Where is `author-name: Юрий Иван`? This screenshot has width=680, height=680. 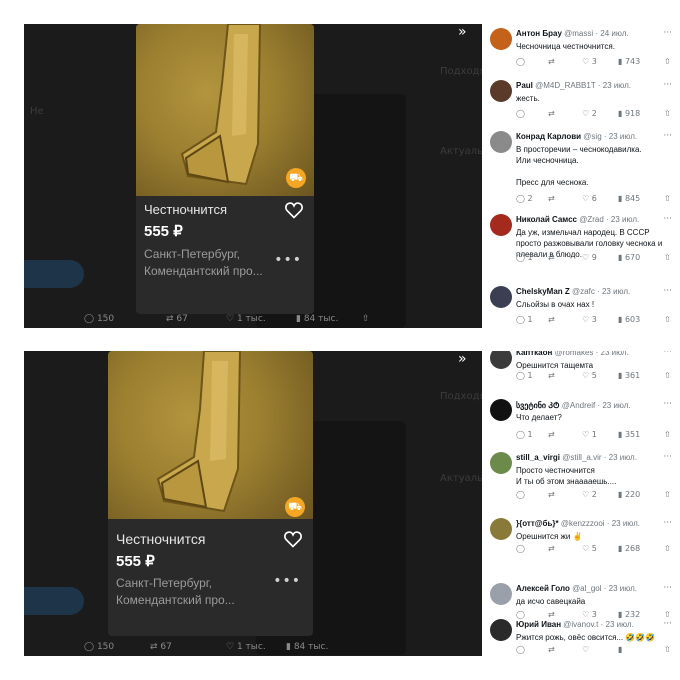
author-name: Юрий Иван is located at coordinates (538, 624).